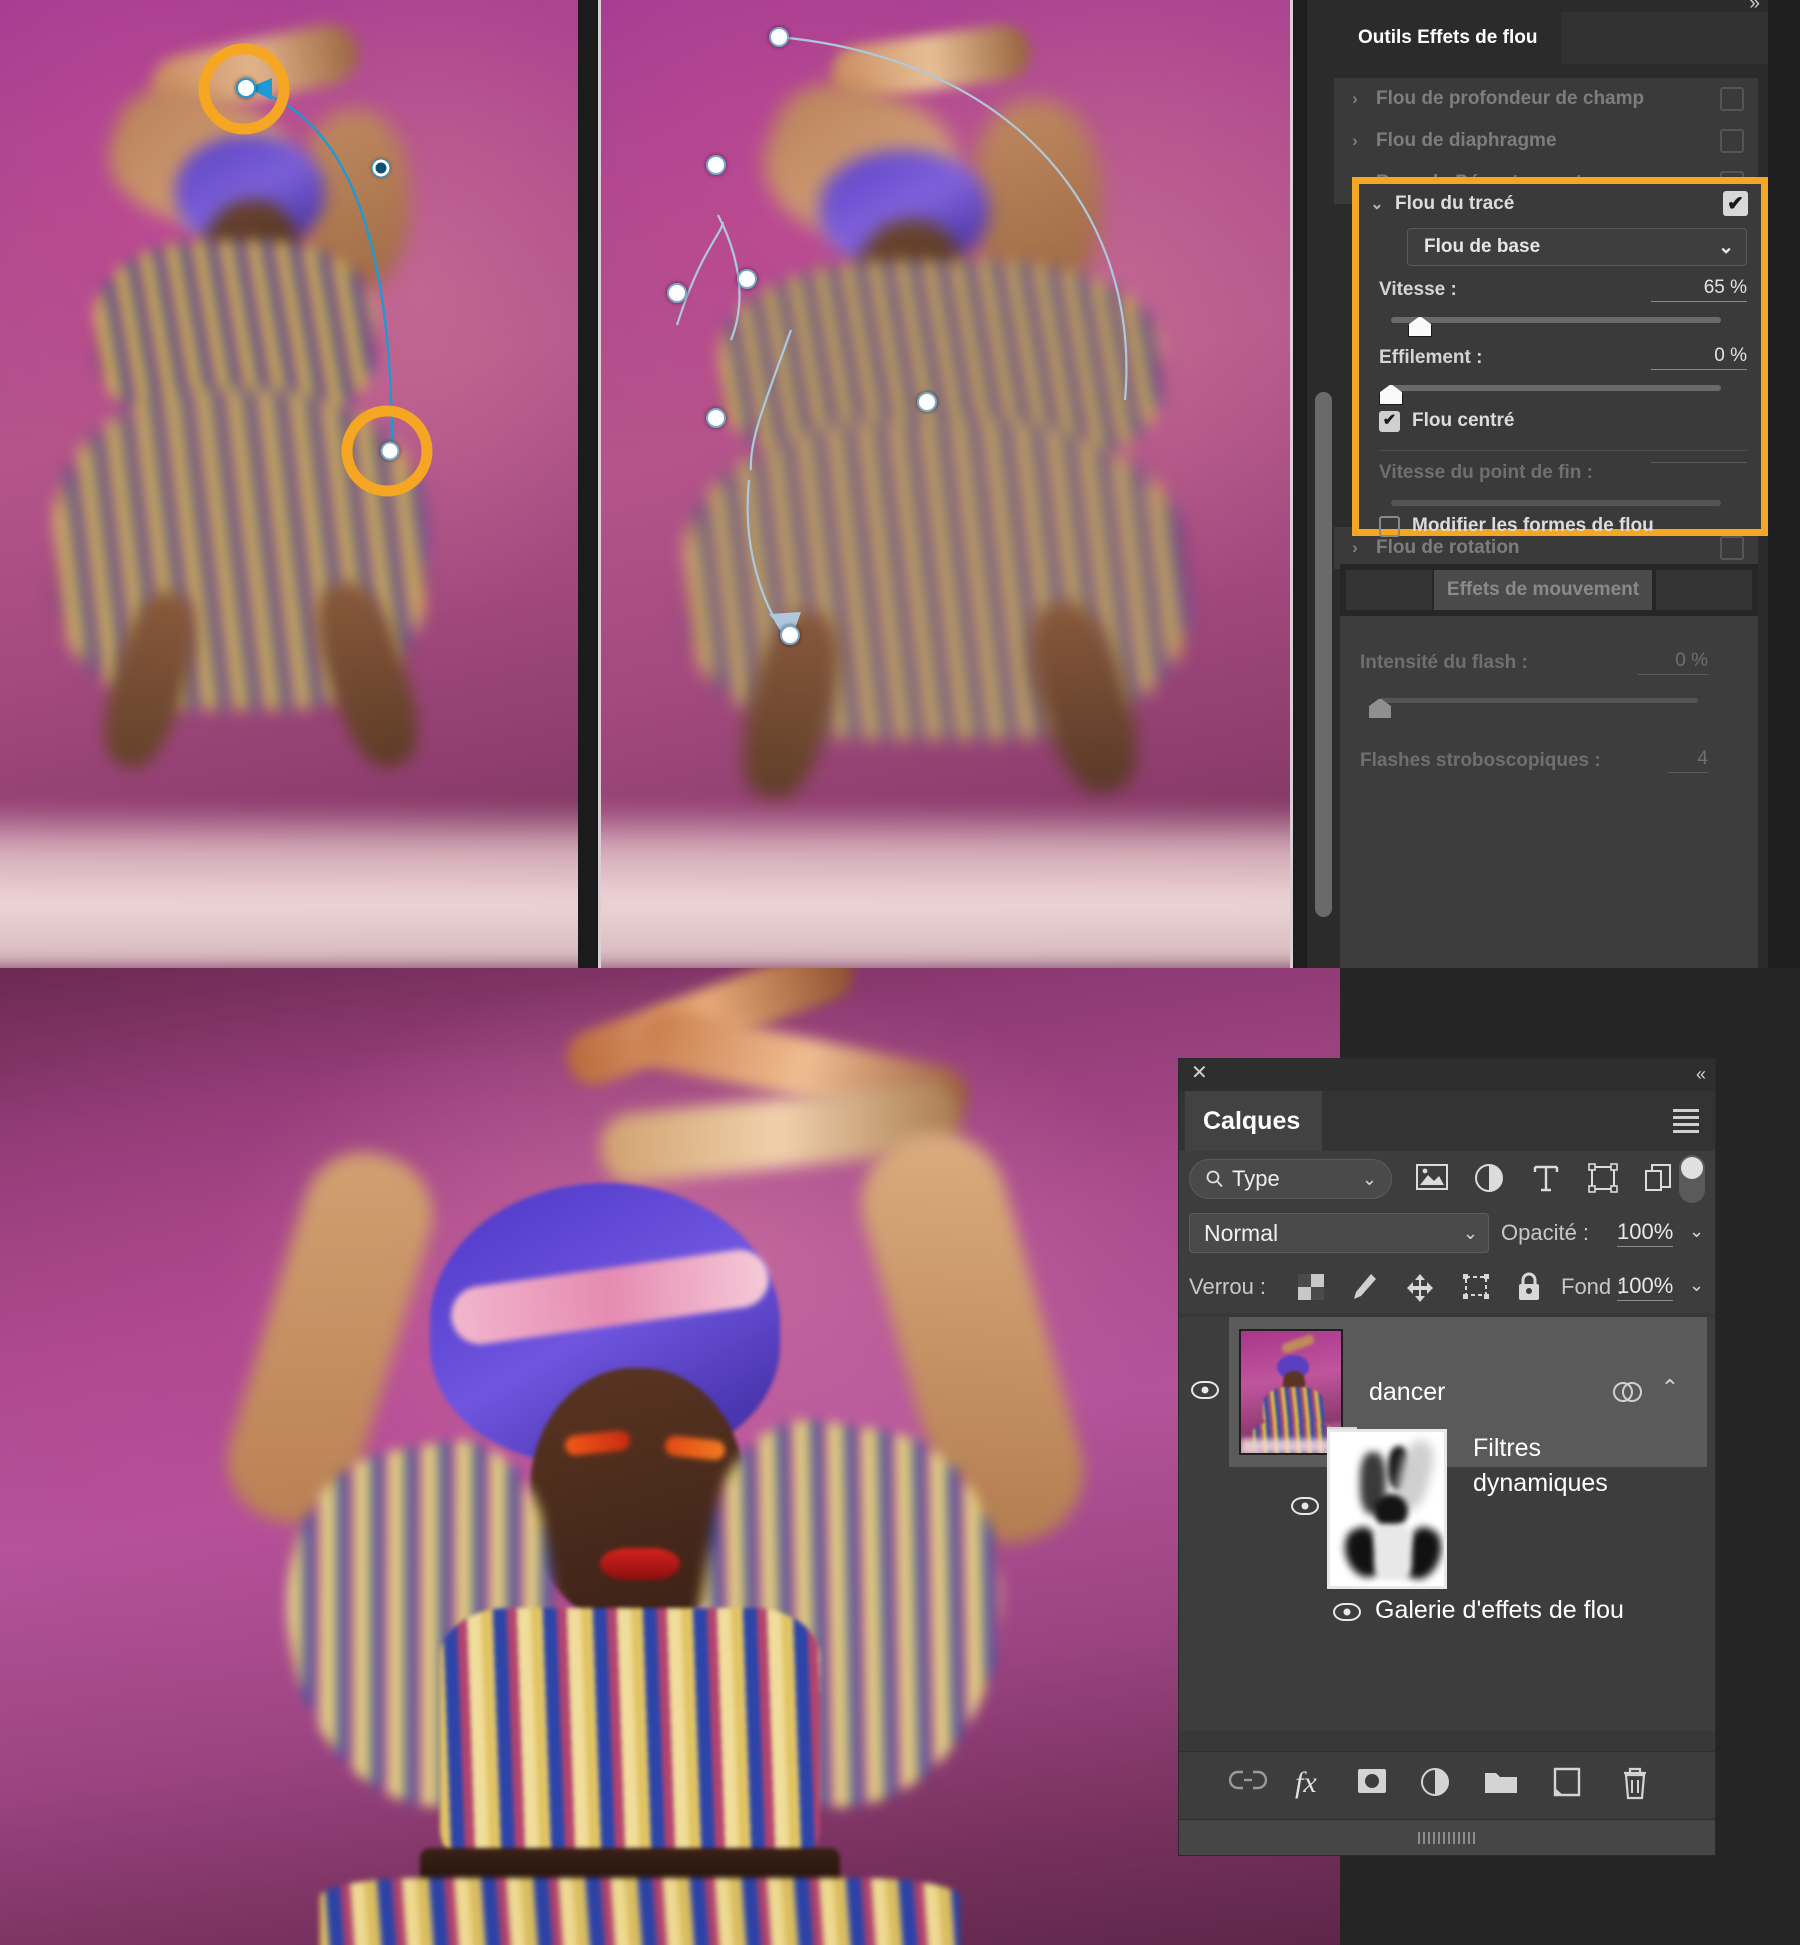  Describe the element at coordinates (1432, 1179) in the screenshot. I see `pixel-layer-icon` at that location.